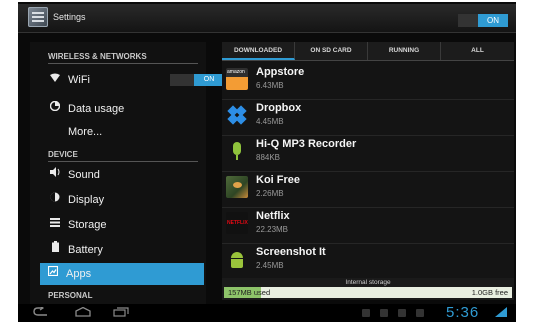 This screenshot has width=536, height=322. Describe the element at coordinates (291, 252) in the screenshot. I see `app-name: Screenshot It` at that location.